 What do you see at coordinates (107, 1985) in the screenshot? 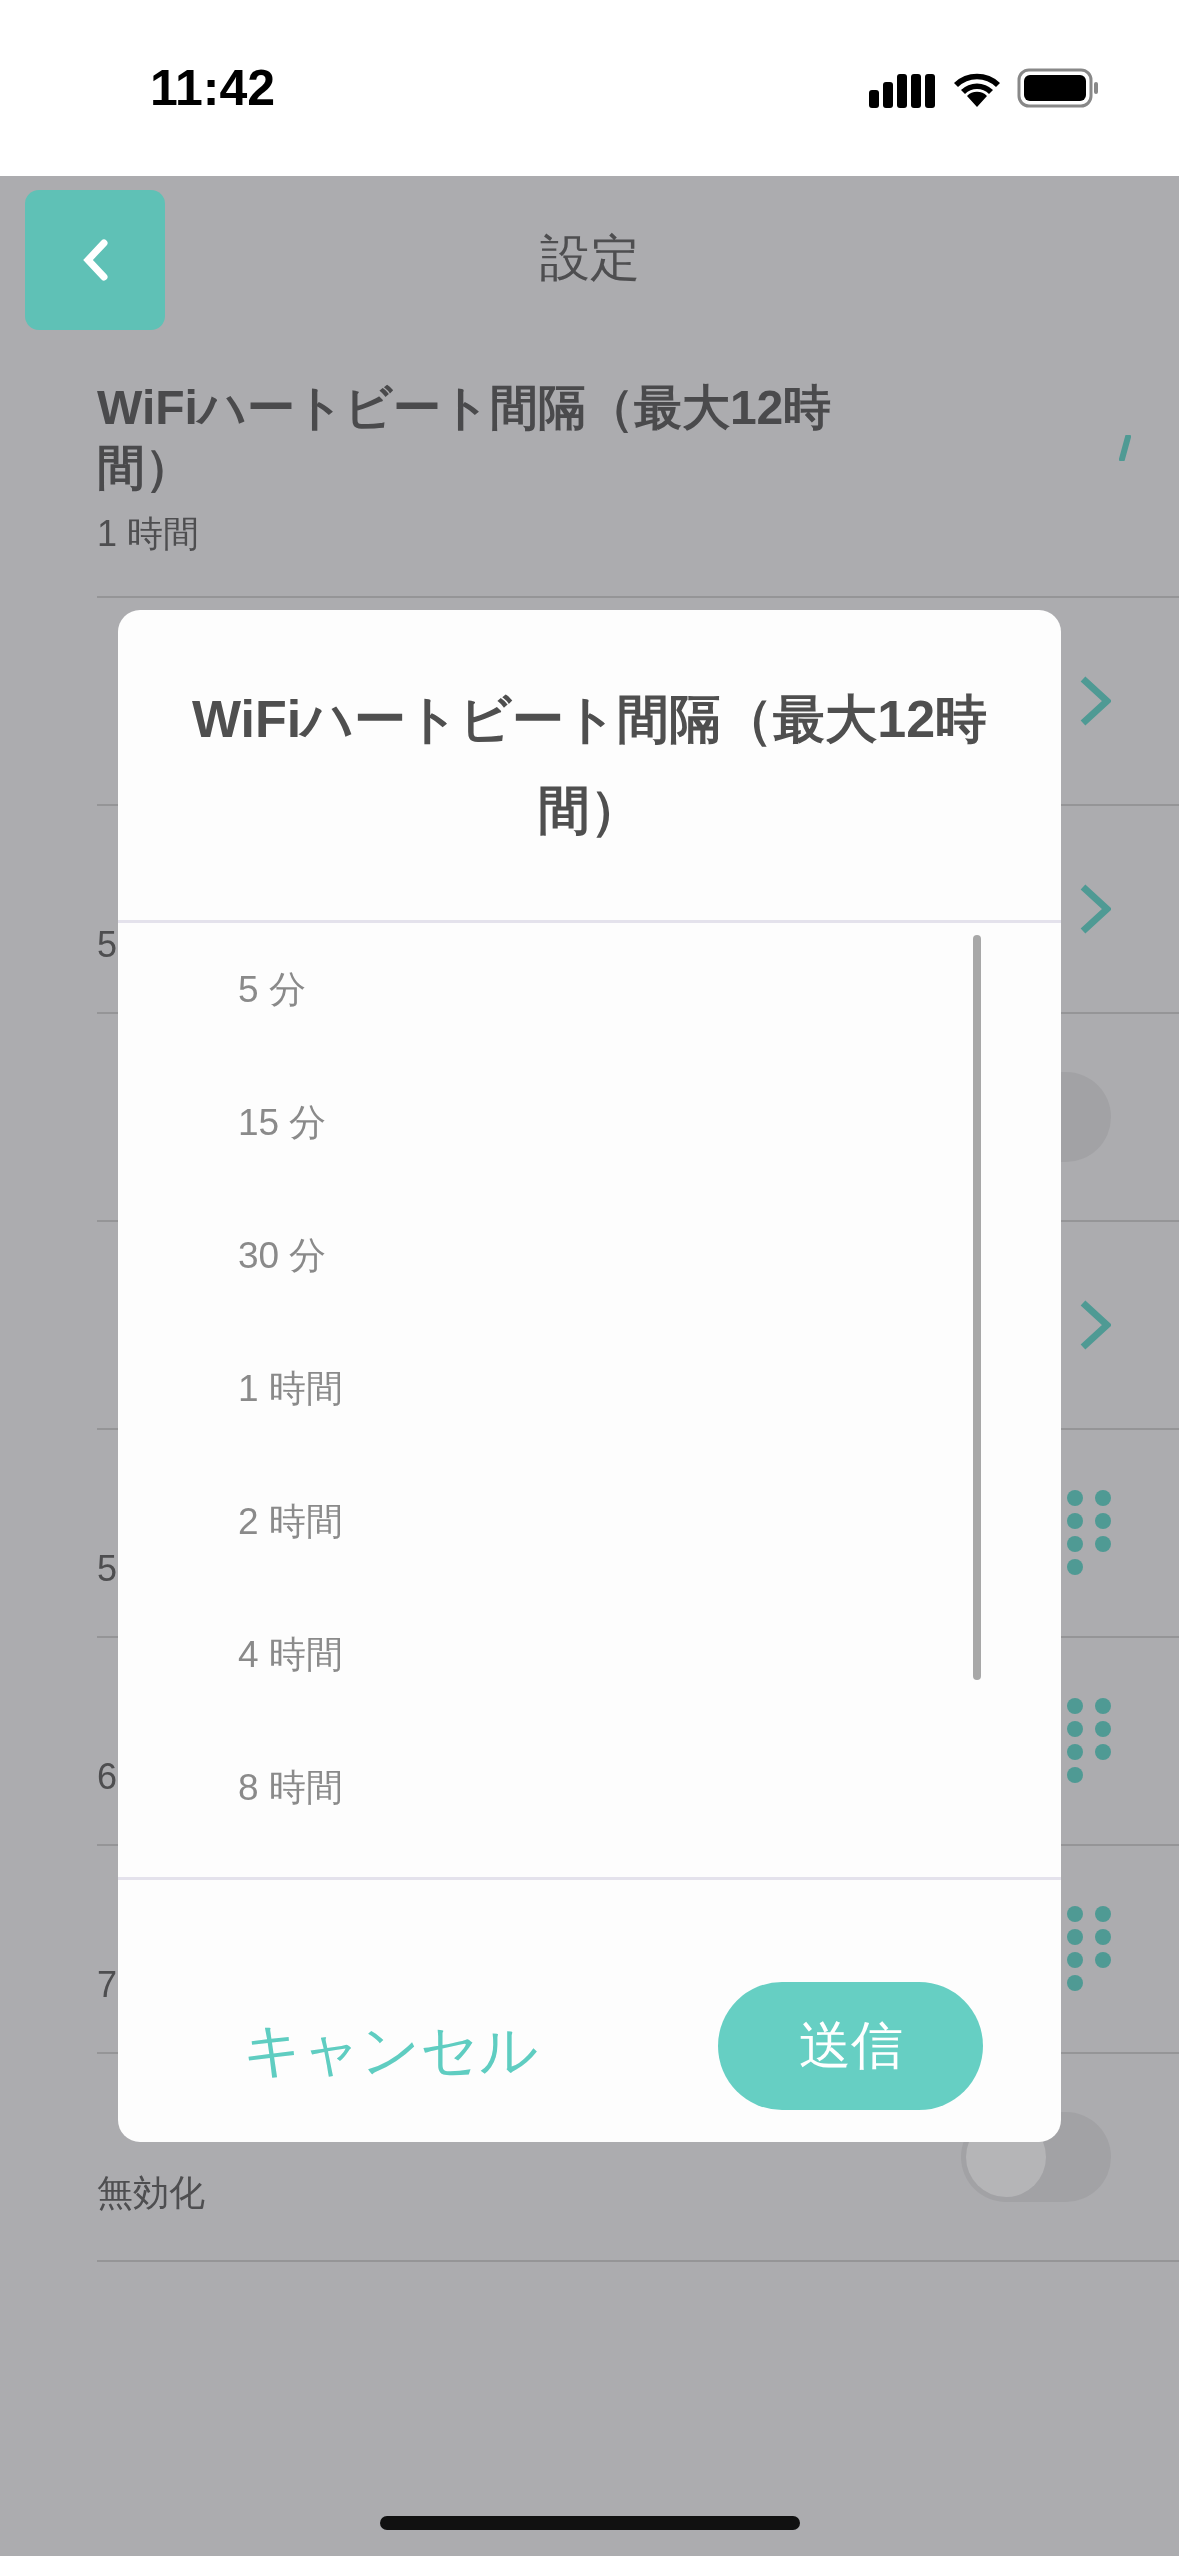
I see `setting-value: 7` at bounding box center [107, 1985].